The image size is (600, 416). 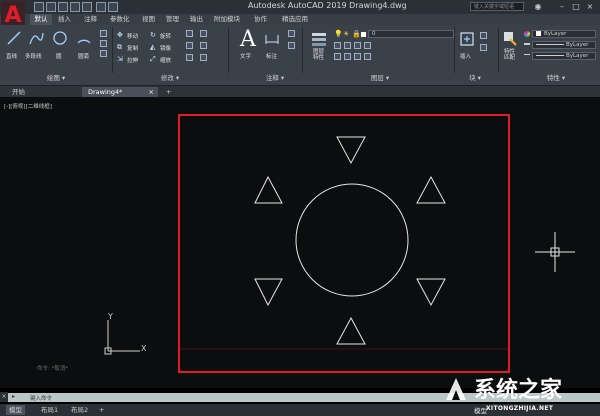 I want to click on match-properties-label: 特性 匹配, so click(x=510, y=55).